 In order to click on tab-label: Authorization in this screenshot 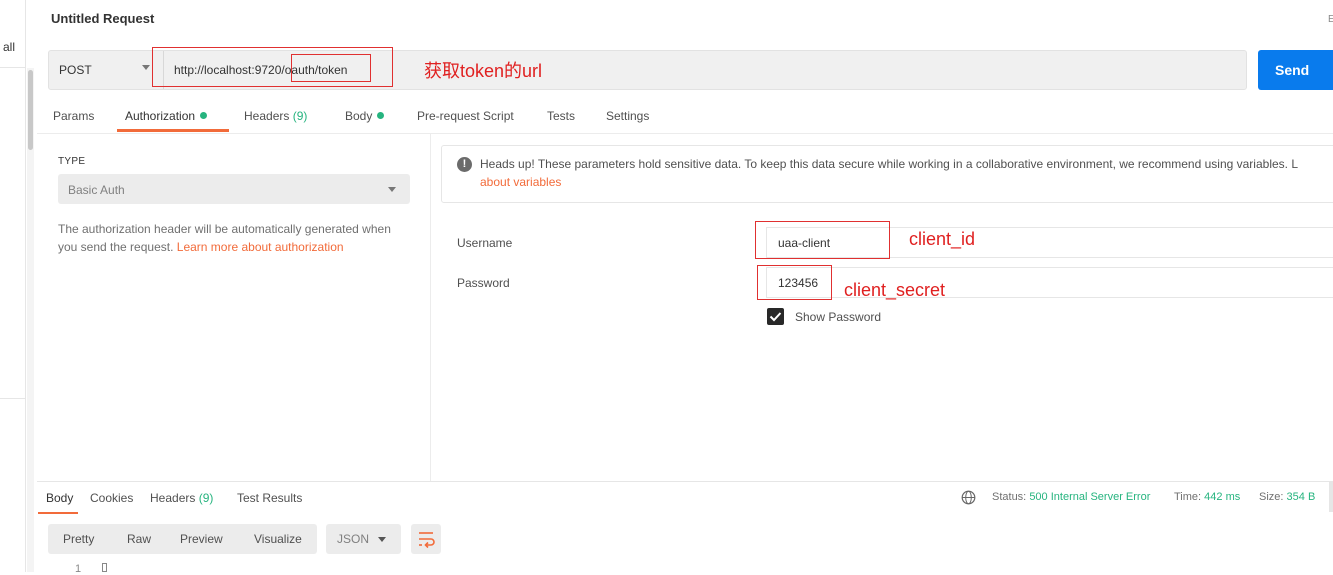, I will do `click(160, 116)`.